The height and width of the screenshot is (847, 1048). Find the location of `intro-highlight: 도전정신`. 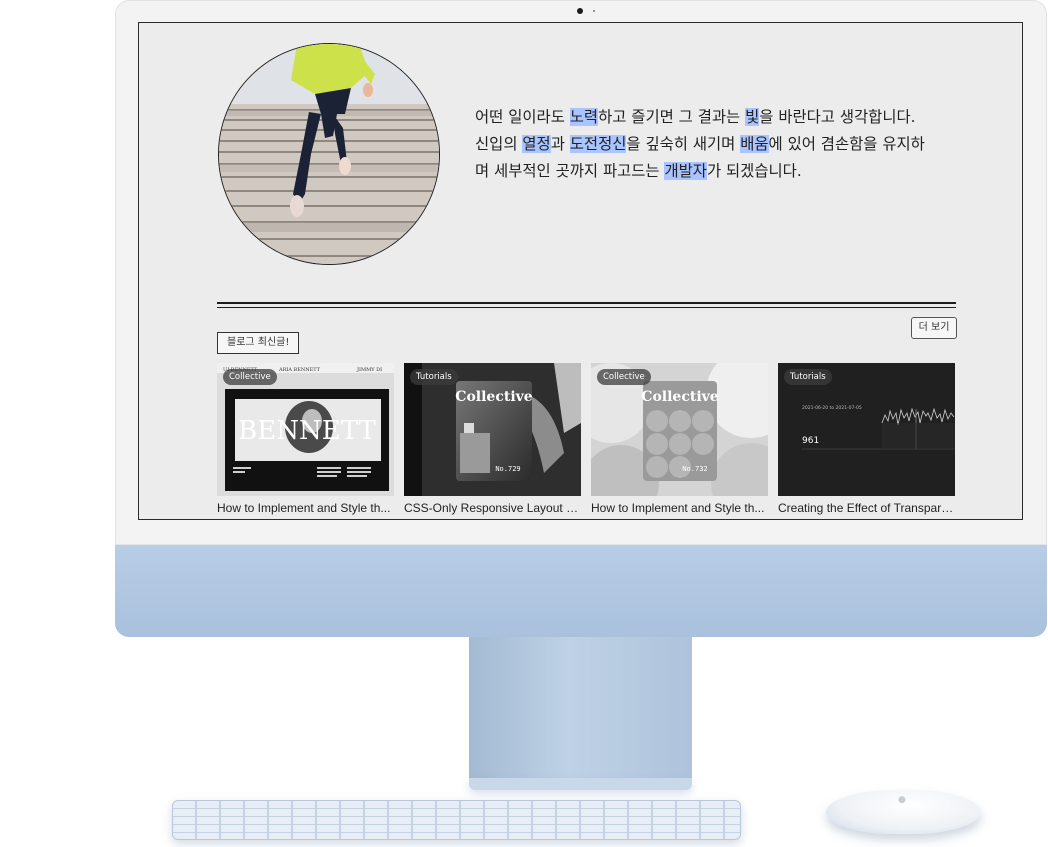

intro-highlight: 도전정신 is located at coordinates (598, 144).